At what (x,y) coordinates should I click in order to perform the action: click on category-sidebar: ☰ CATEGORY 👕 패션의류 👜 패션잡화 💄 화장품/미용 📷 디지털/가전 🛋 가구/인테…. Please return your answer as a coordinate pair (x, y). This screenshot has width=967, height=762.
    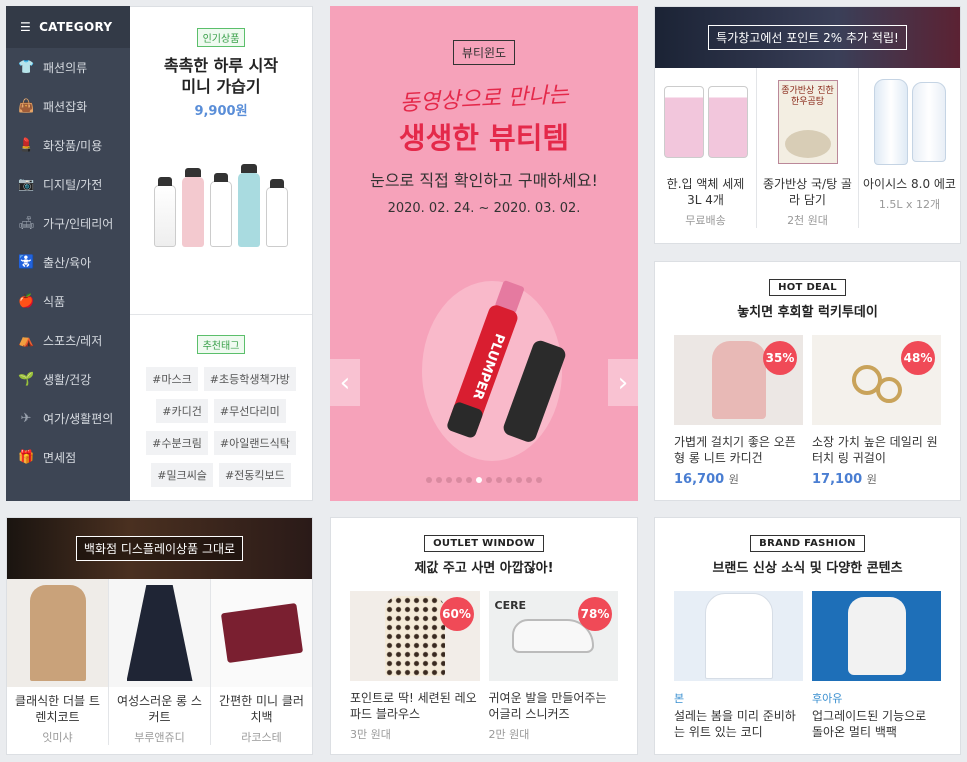
    Looking at the image, I should click on (68, 253).